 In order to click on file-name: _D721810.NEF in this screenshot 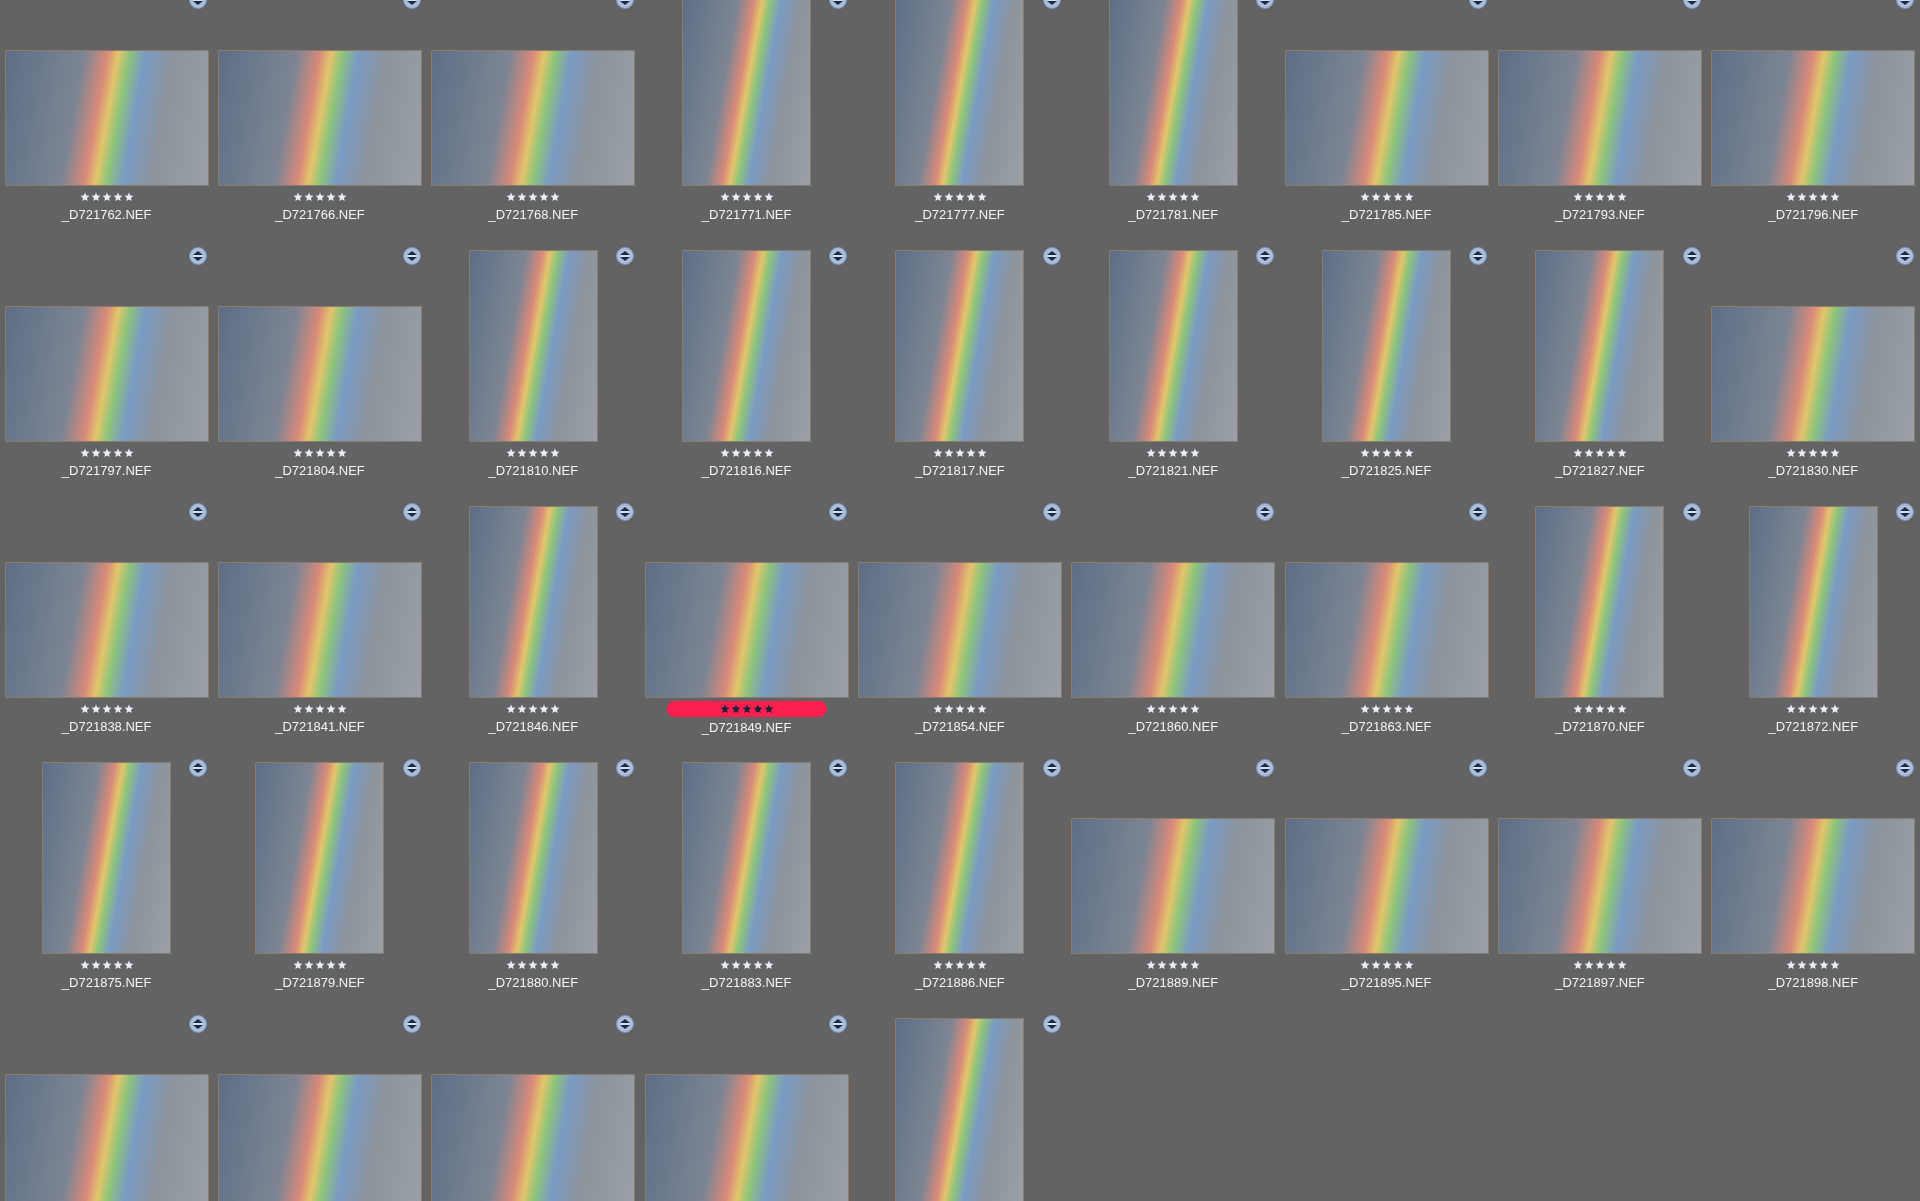, I will do `click(533, 471)`.